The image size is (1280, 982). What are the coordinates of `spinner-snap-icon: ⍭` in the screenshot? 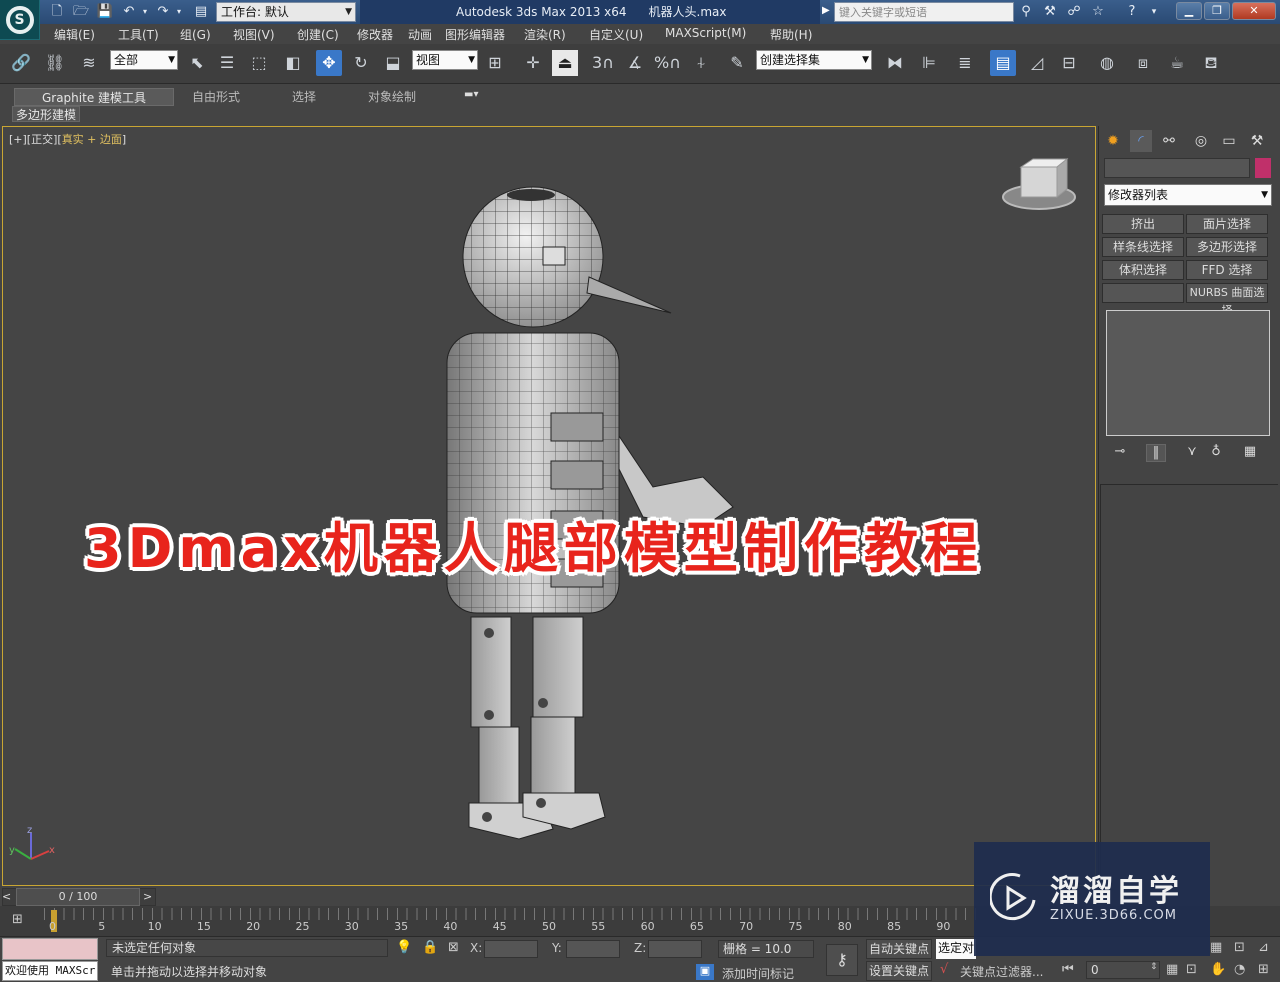 It's located at (701, 63).